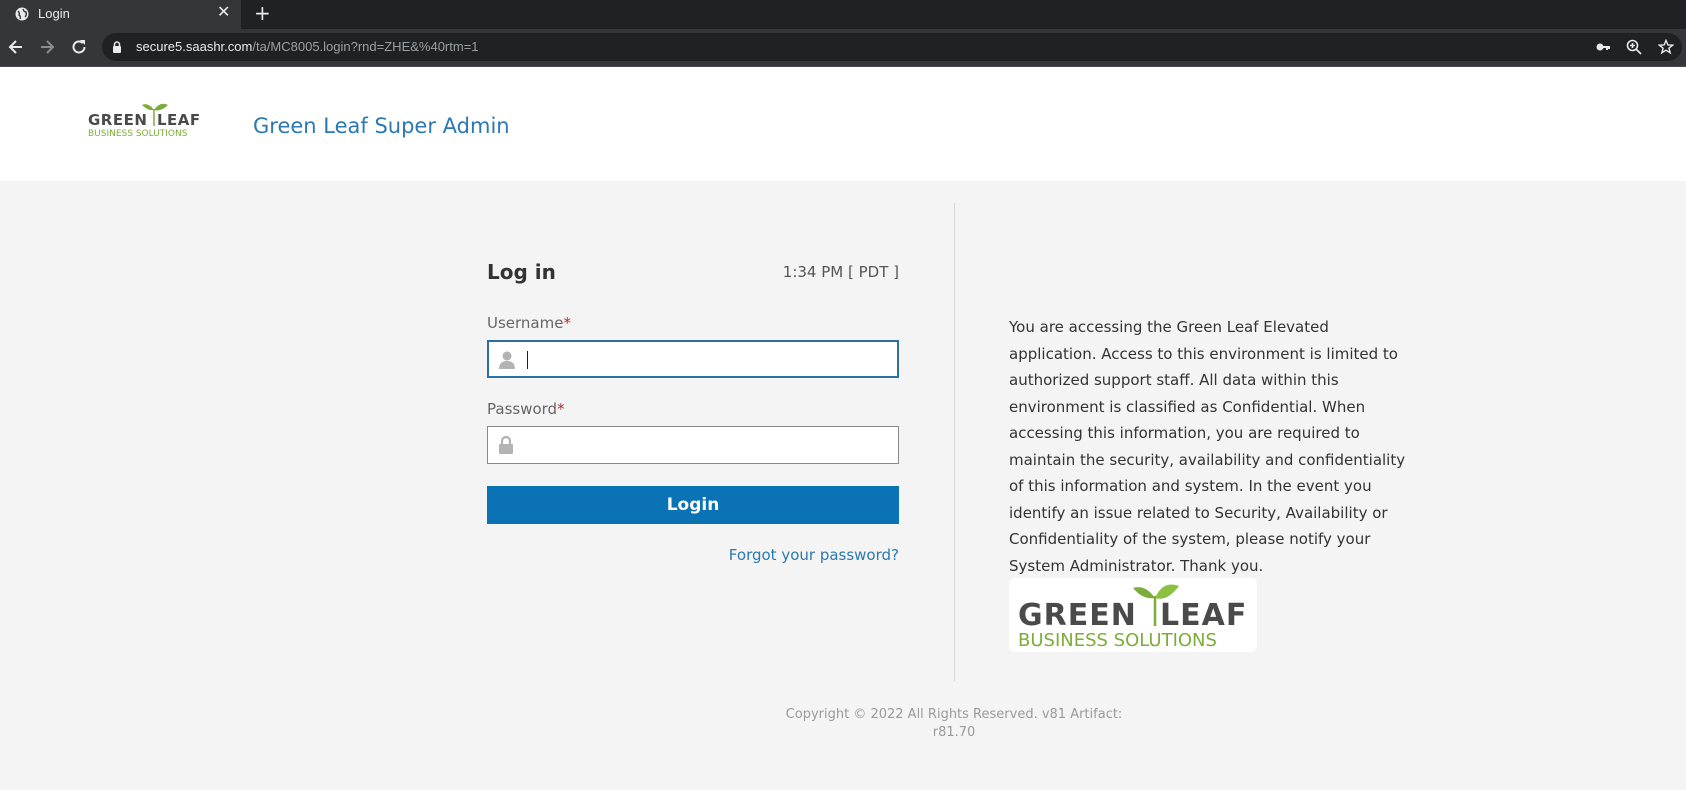 This screenshot has width=1686, height=790. What do you see at coordinates (522, 409) in the screenshot?
I see `password-label-text: Password` at bounding box center [522, 409].